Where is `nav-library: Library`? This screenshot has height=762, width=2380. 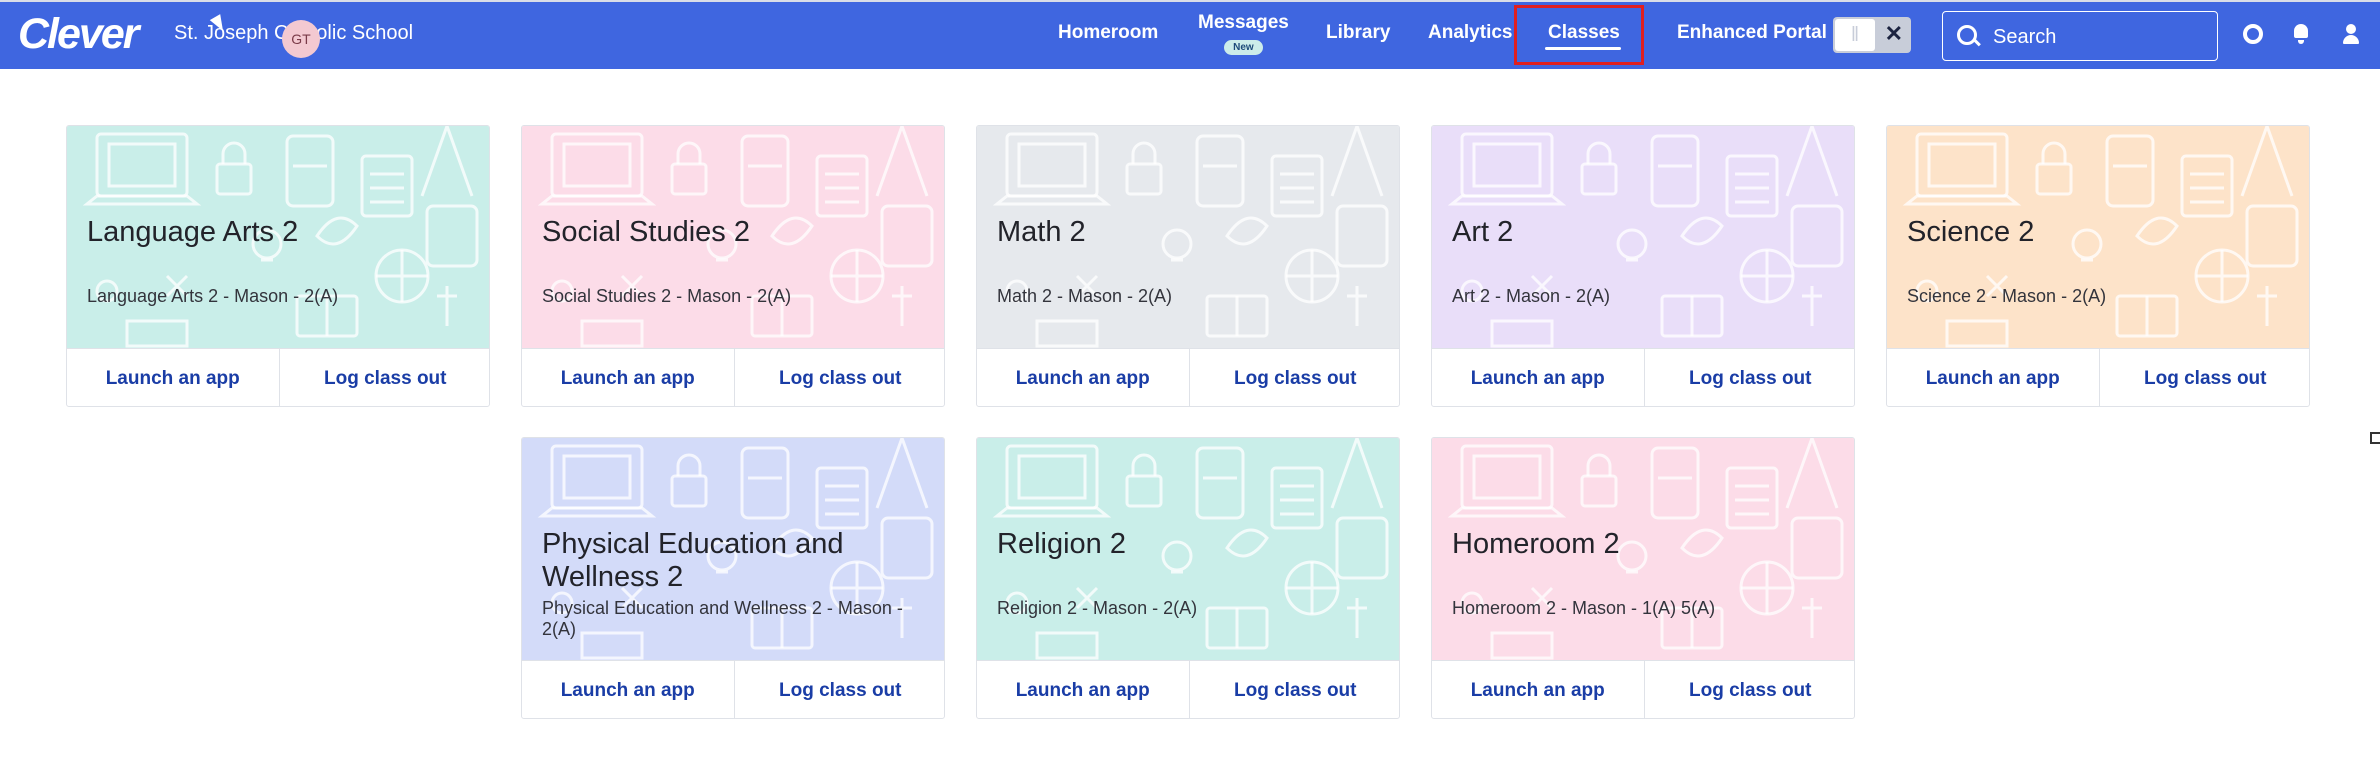 nav-library: Library is located at coordinates (1358, 33).